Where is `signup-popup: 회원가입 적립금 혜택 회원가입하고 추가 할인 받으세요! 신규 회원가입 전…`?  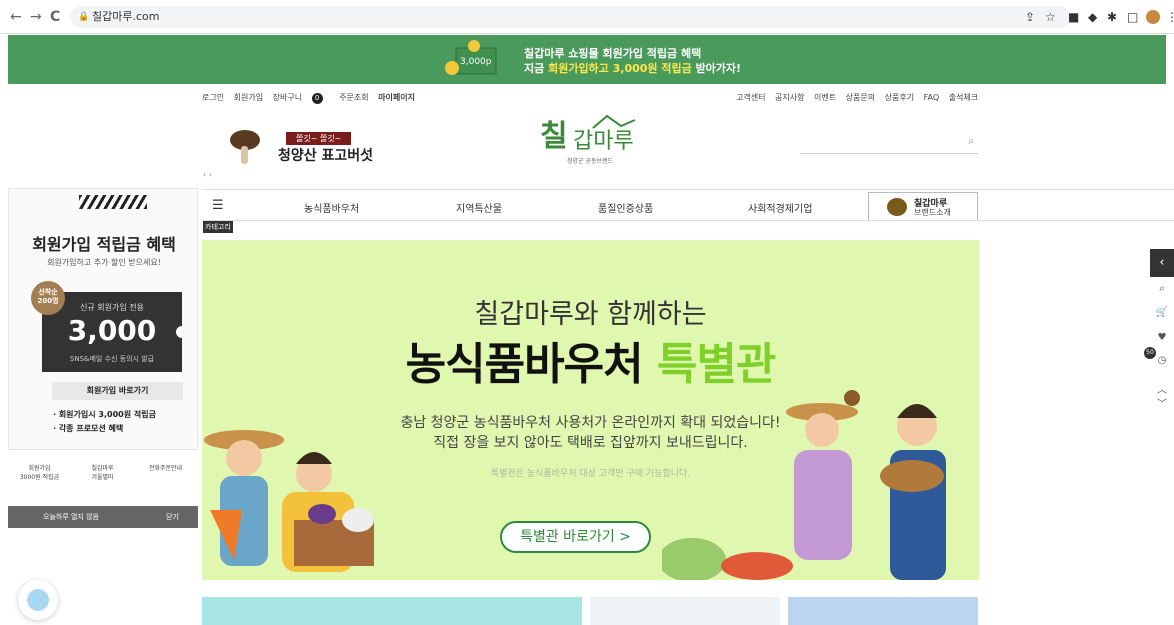
signup-popup: 회원가입 적립금 혜택 회원가입하고 추가 할인 받으세요! 신규 회원가입 전… is located at coordinates (101, 359).